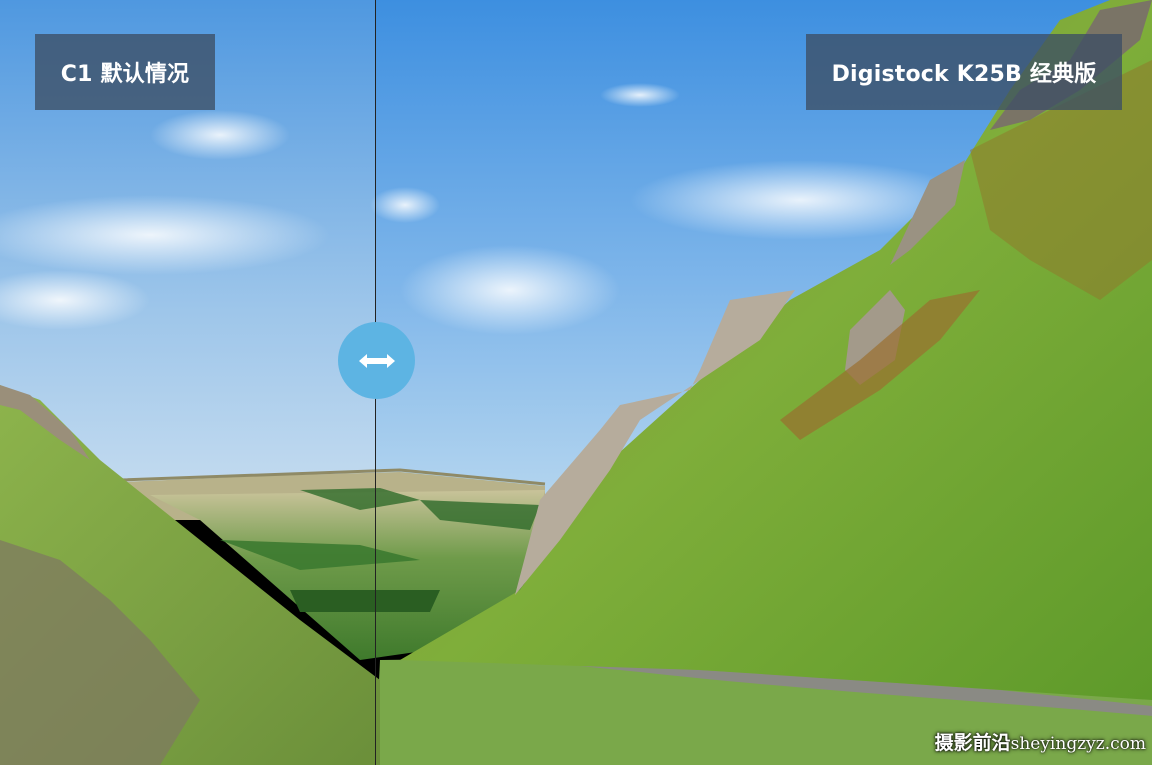 This screenshot has height=765, width=1152. What do you see at coordinates (1078, 744) in the screenshot?
I see `watermark-url: sheyingzyz.com` at bounding box center [1078, 744].